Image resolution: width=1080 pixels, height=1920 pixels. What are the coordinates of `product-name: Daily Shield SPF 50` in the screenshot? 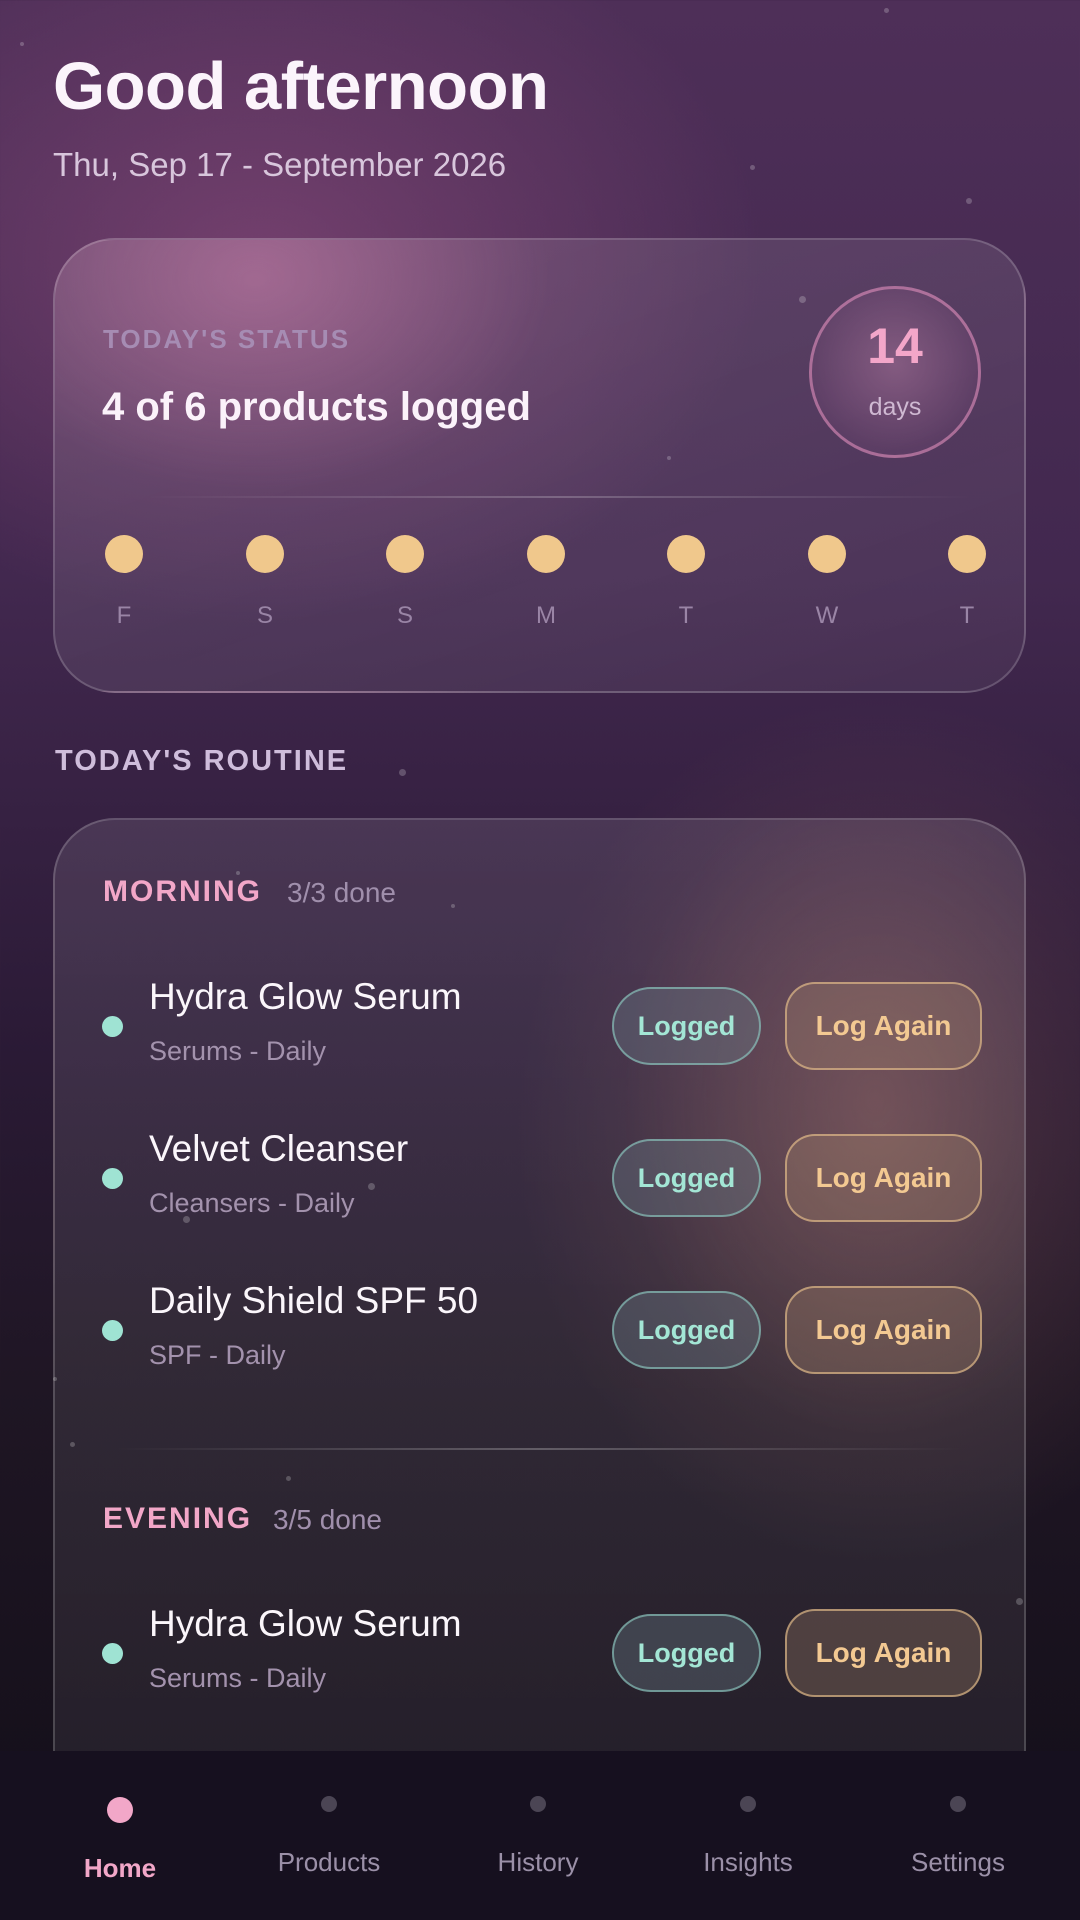 It's located at (314, 1300).